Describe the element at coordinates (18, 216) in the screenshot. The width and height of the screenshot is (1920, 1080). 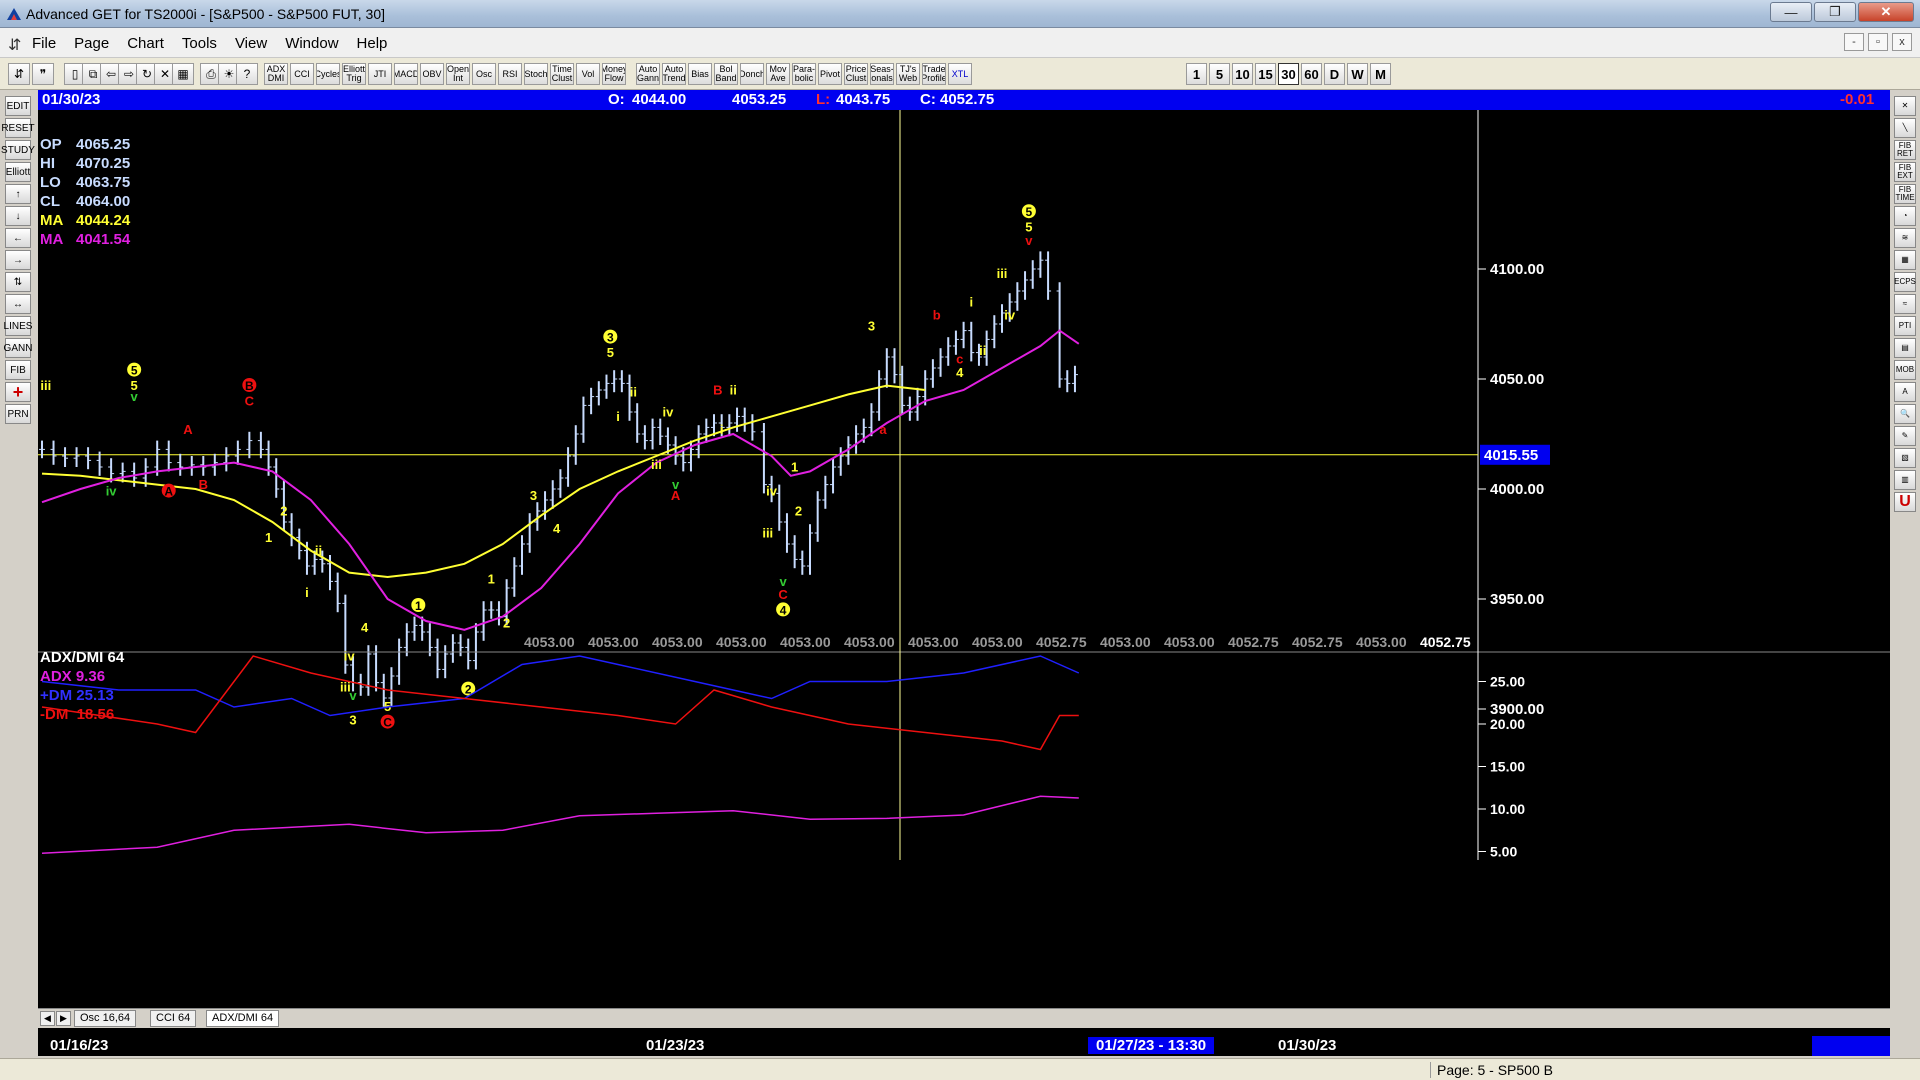
I see `left-tool-5-button: ↓` at that location.